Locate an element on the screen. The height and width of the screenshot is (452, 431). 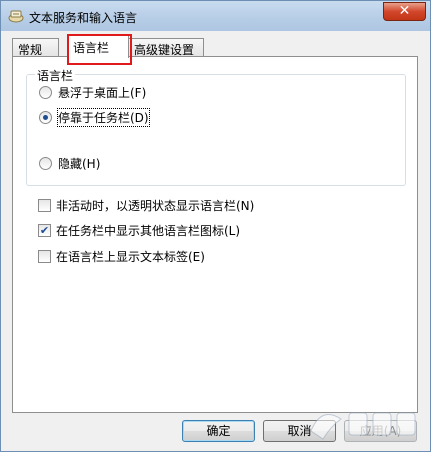
radio-button-selected is located at coordinates (45, 117).